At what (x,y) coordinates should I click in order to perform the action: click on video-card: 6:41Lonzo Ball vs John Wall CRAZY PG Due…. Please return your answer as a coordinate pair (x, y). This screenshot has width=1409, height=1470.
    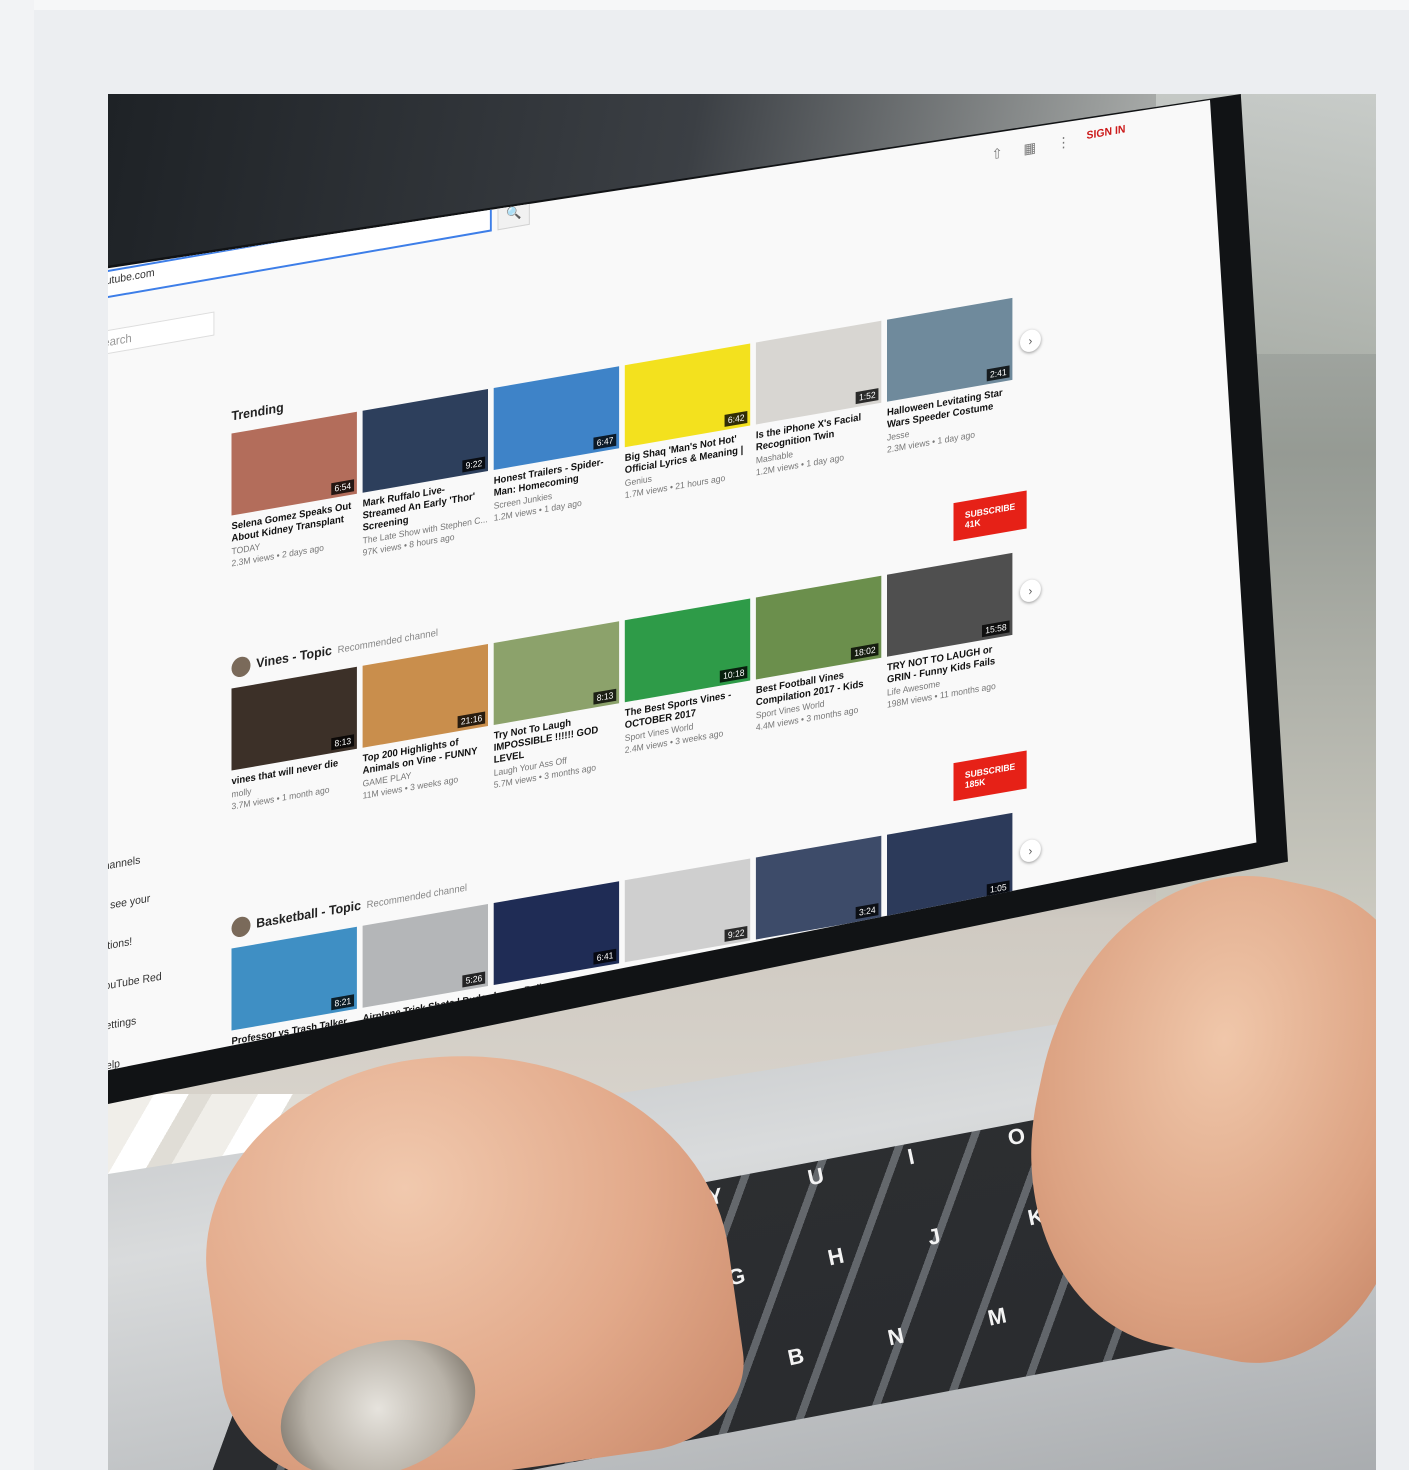
    Looking at the image, I should click on (556, 966).